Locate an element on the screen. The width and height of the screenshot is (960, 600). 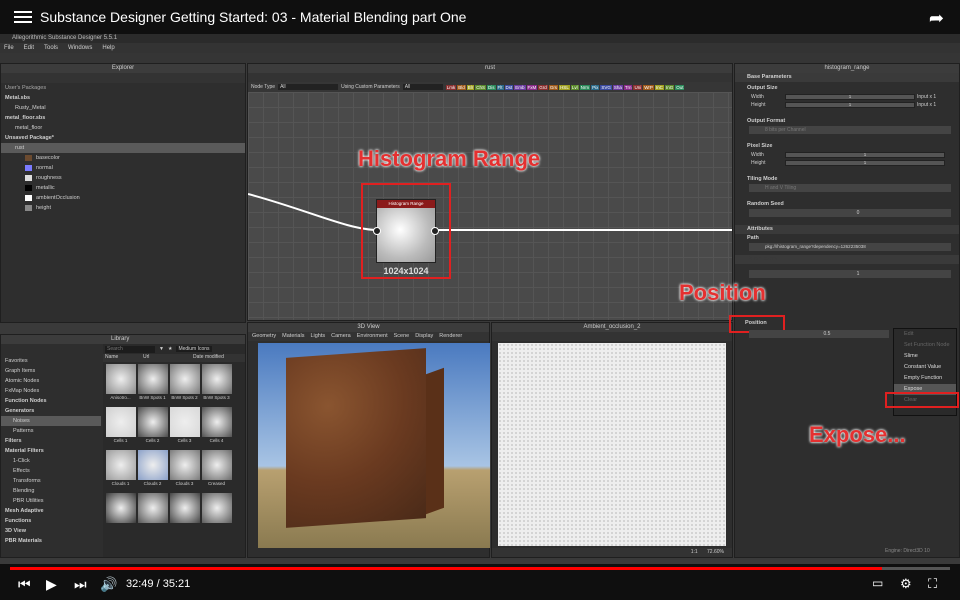
view3d-menu-item: Materials is located at coordinates (293, 336).